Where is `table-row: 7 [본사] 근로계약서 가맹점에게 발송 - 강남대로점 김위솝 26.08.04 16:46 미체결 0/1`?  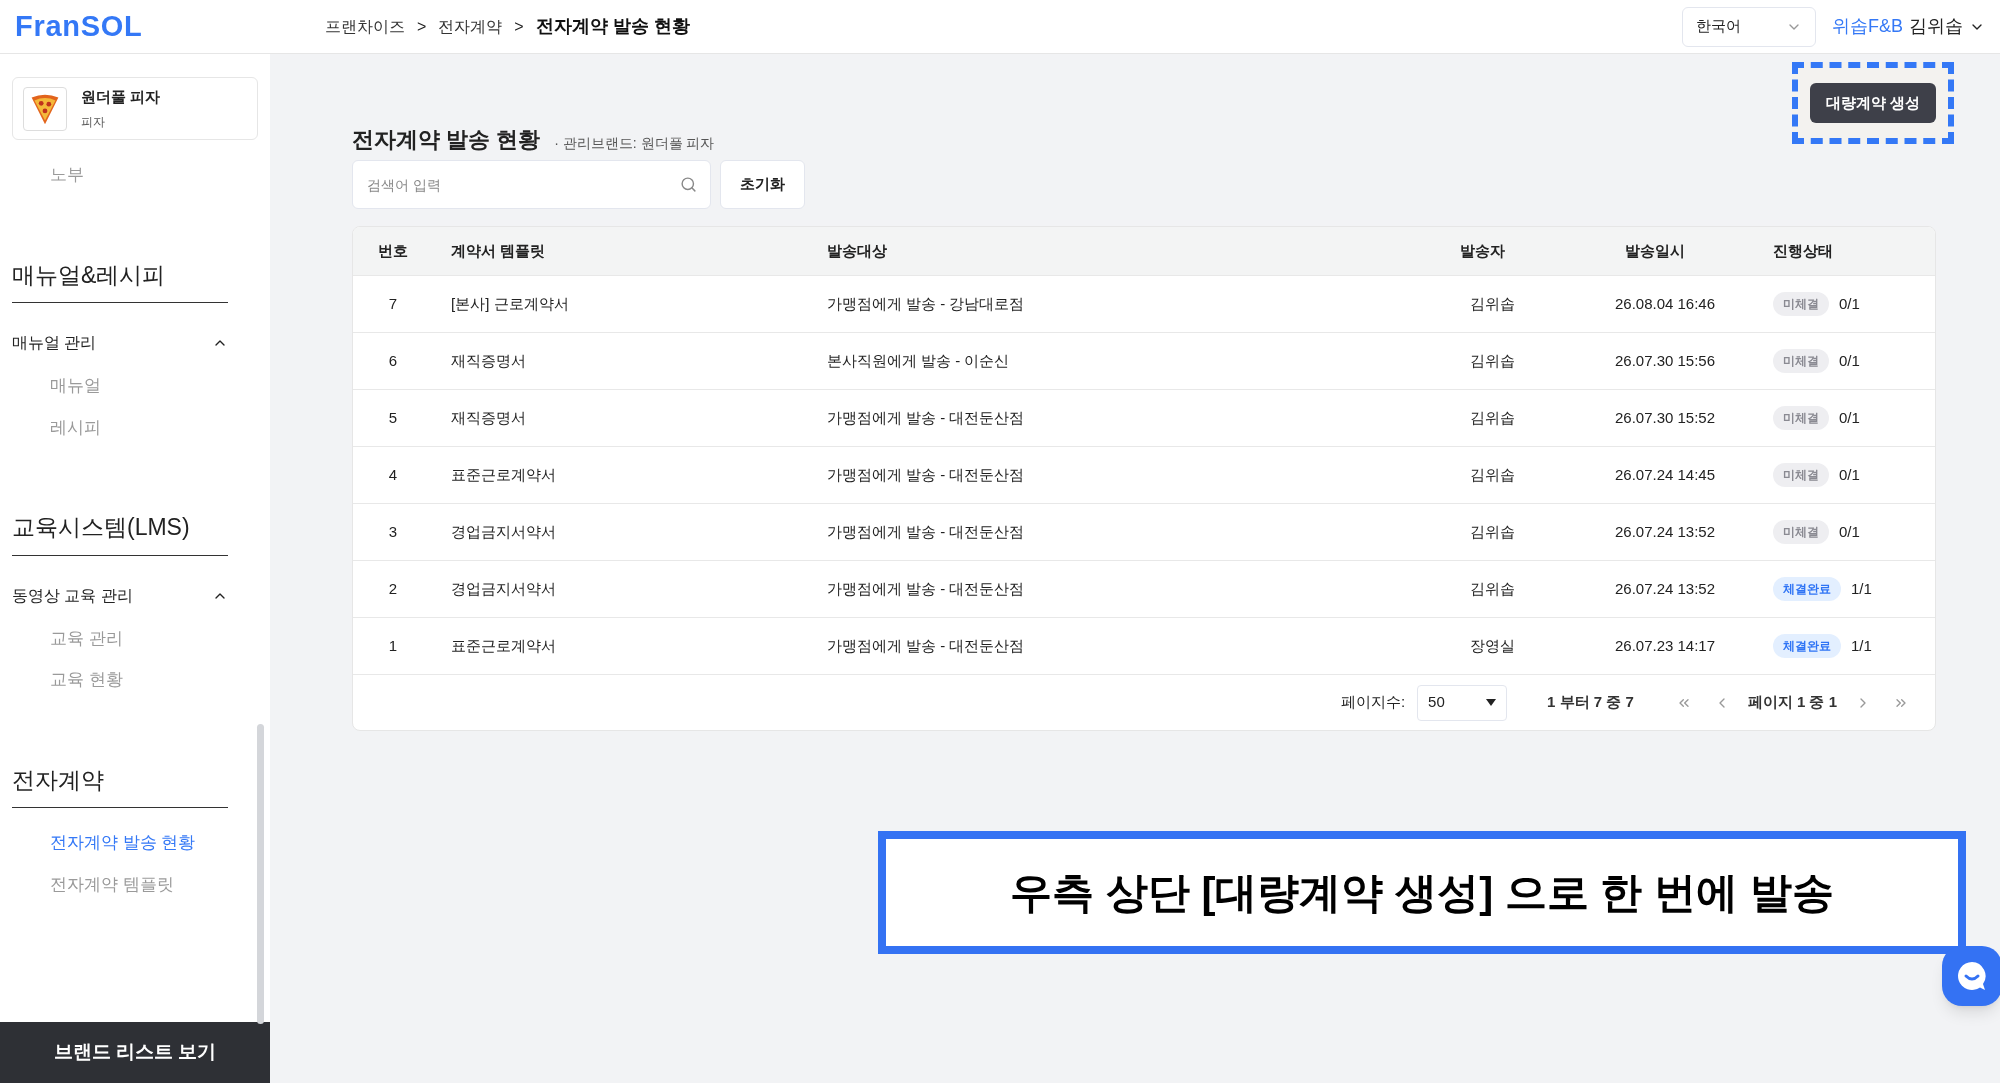
table-row: 7 [본사] 근로계약서 가맹점에게 발송 - 강남대로점 김위솝 26.08.04 16:46 미체결 0/1 is located at coordinates (1144, 303).